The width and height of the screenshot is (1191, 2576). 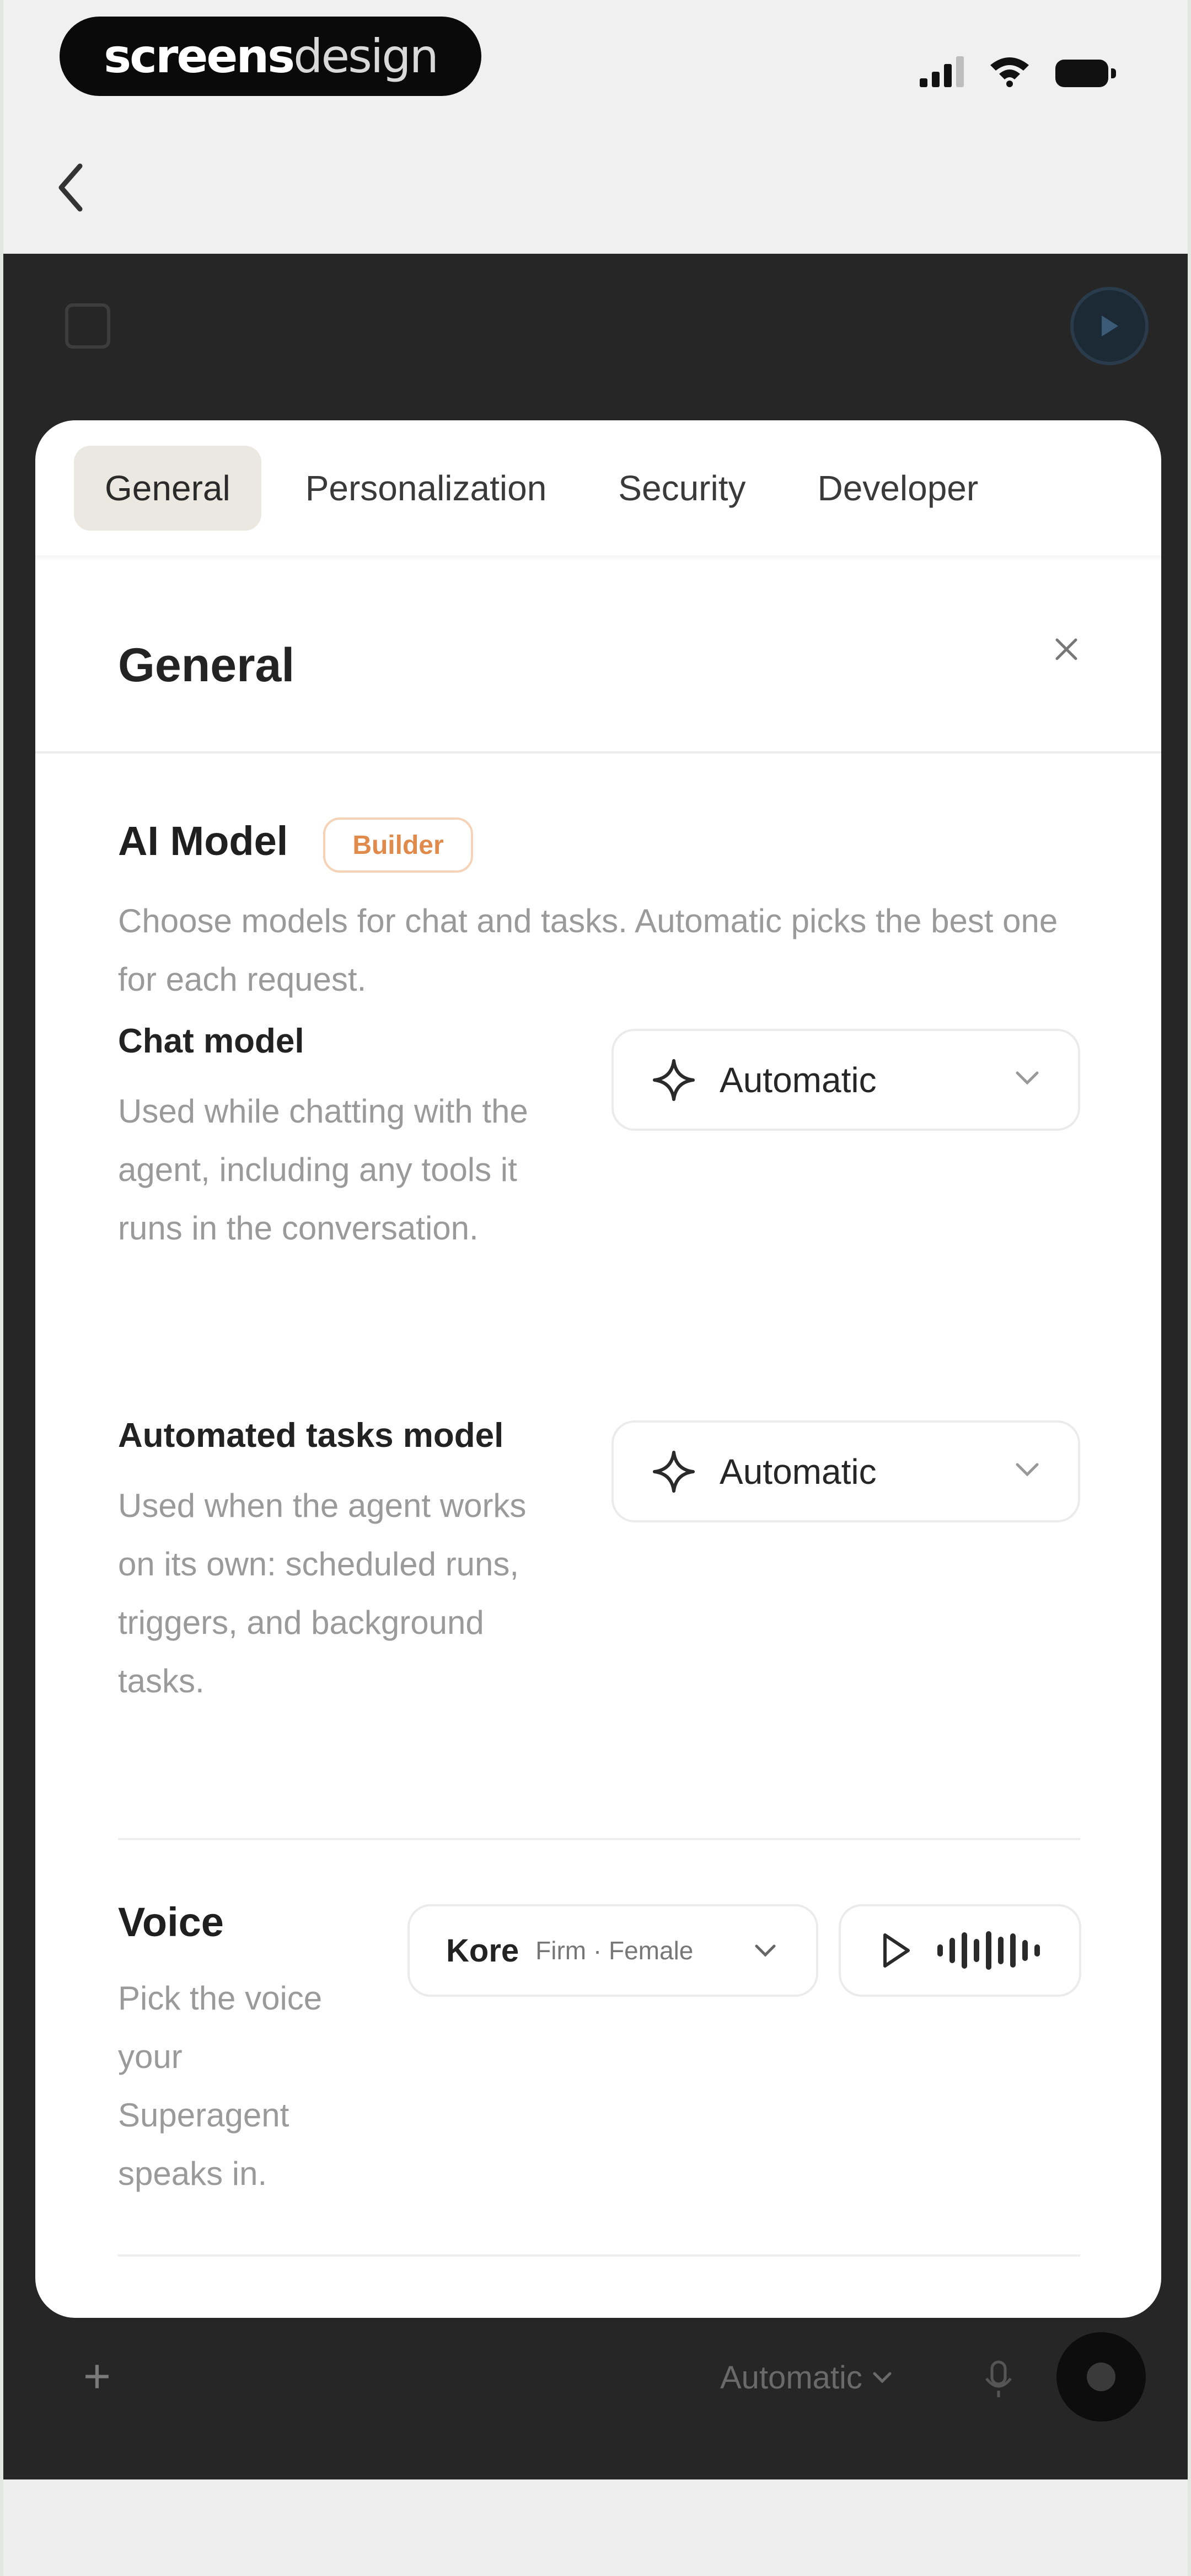 What do you see at coordinates (988, 1950) in the screenshot?
I see `waveform-icon` at bounding box center [988, 1950].